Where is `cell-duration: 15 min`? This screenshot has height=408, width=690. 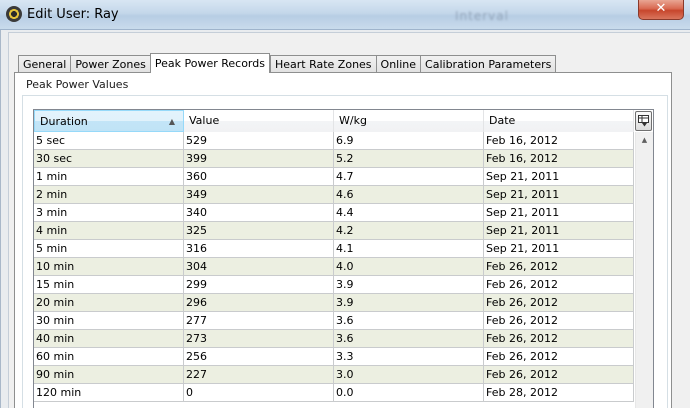 cell-duration: 15 min is located at coordinates (109, 284).